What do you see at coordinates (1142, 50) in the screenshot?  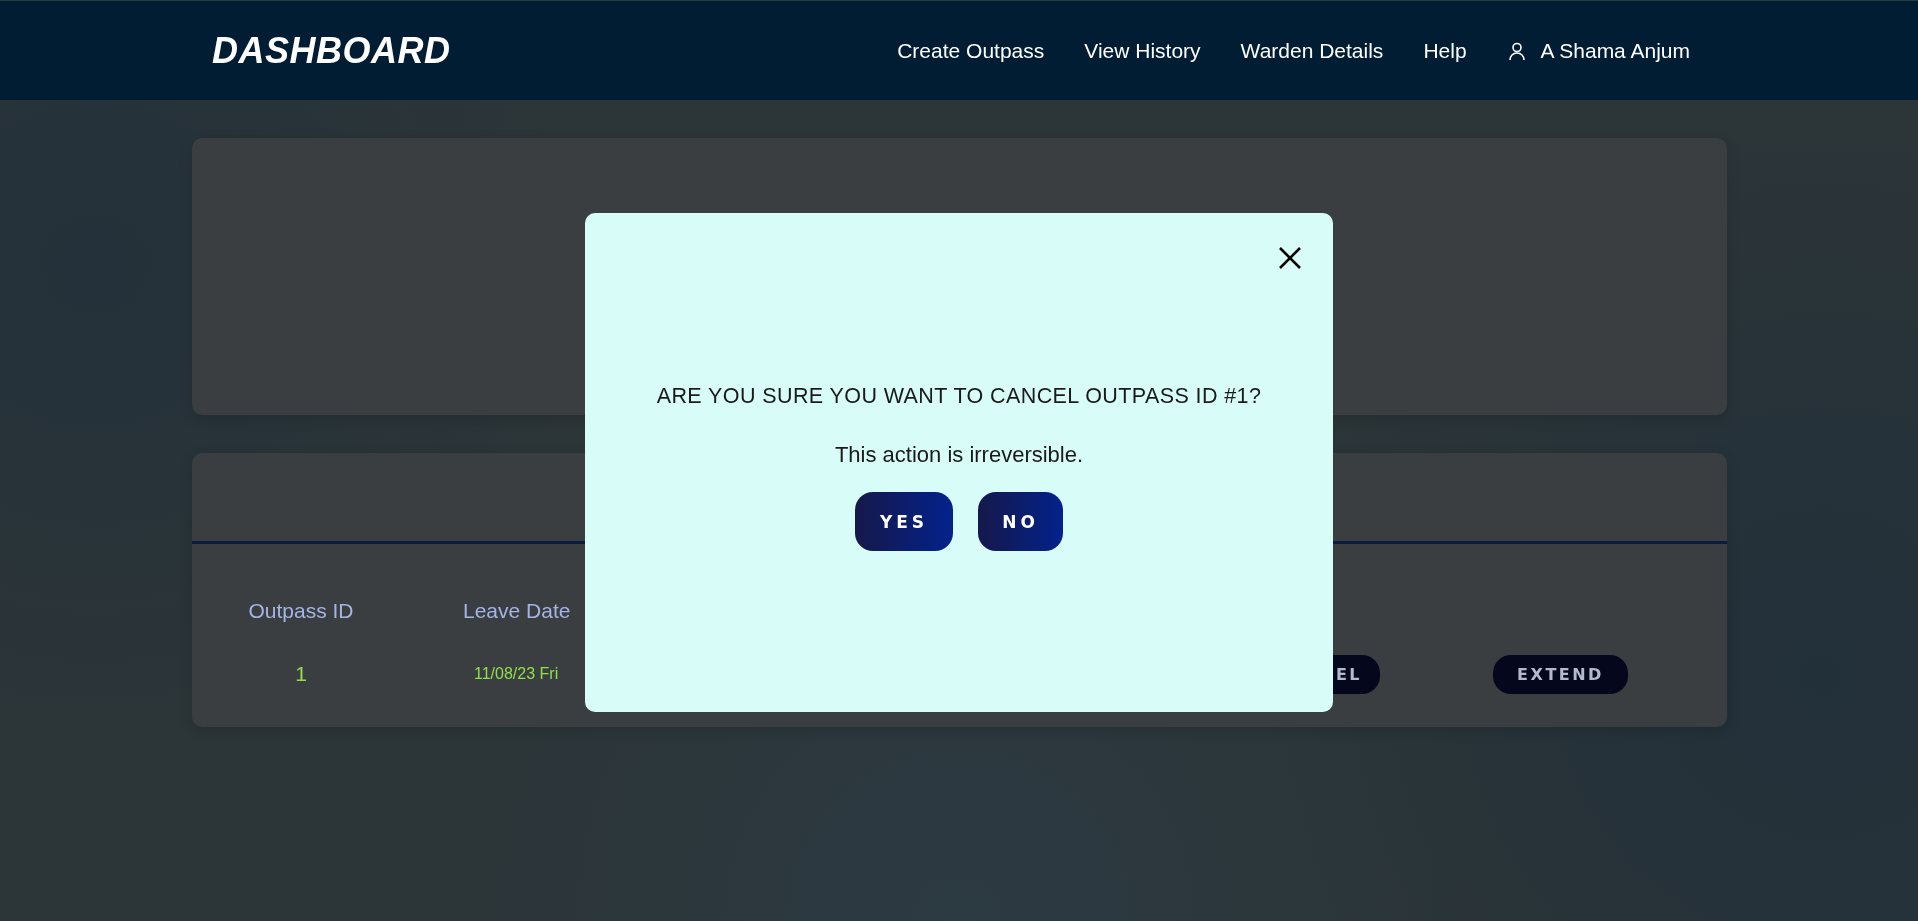 I see `nav-link: View History` at bounding box center [1142, 50].